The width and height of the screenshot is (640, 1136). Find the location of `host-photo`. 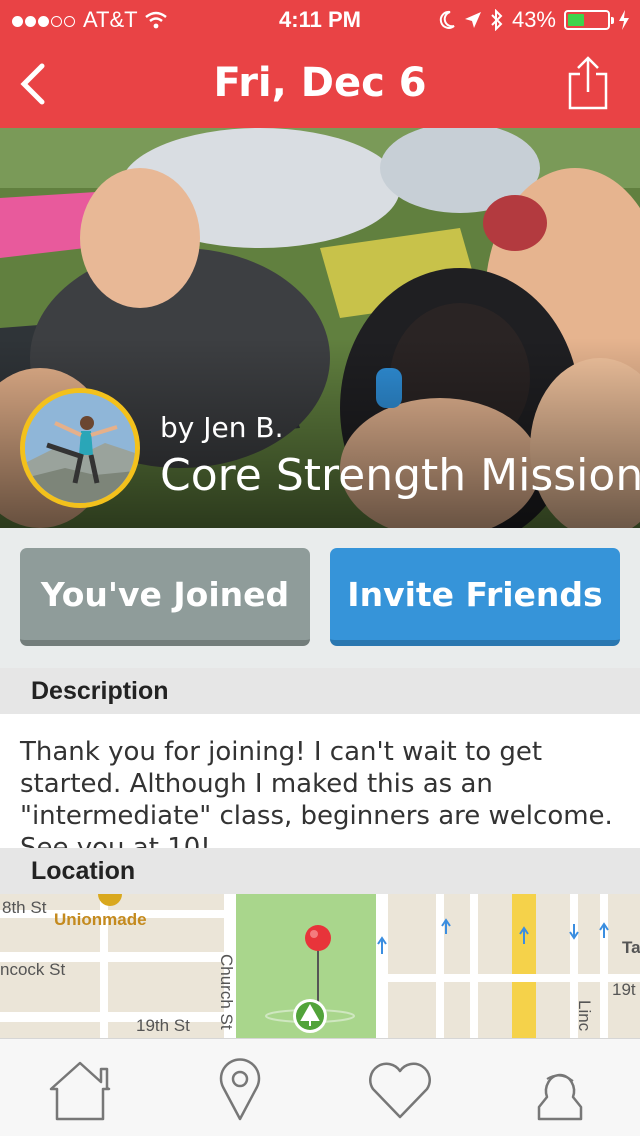

host-photo is located at coordinates (80, 448).